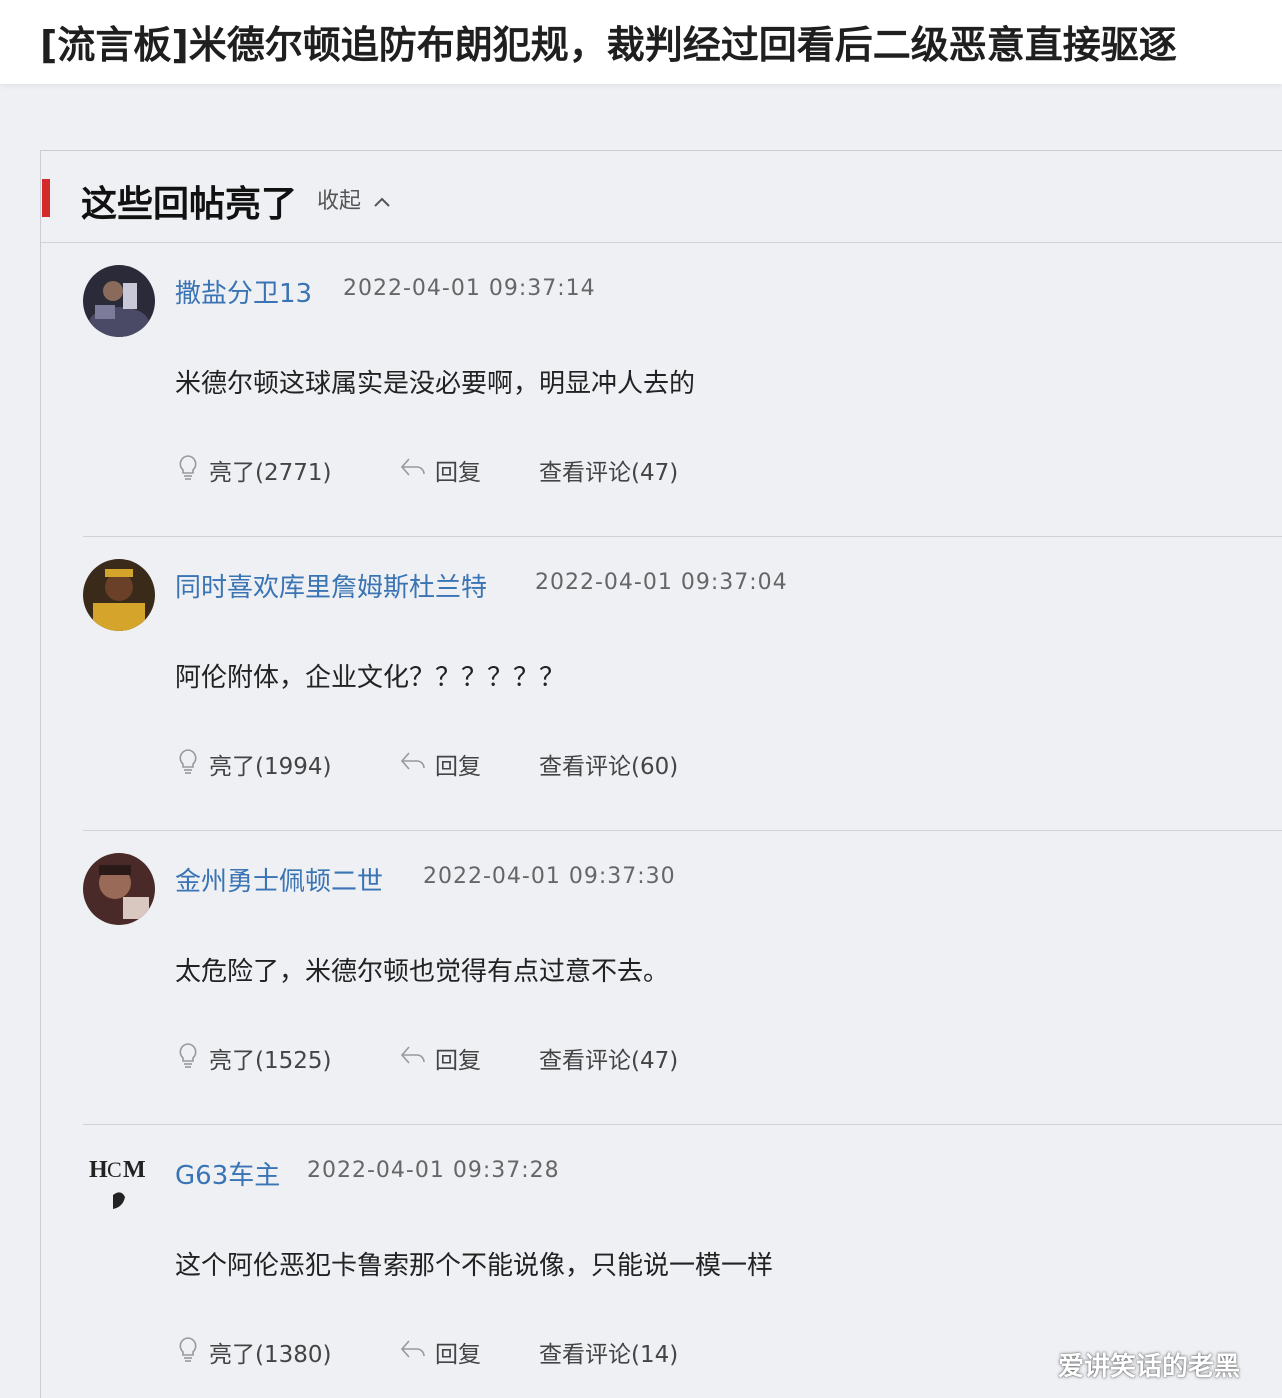 The width and height of the screenshot is (1282, 1398). What do you see at coordinates (474, 1266) in the screenshot?
I see `reply-content: 这个阿伦恶犯卡鲁索那个不能说像，只能说一模一样` at bounding box center [474, 1266].